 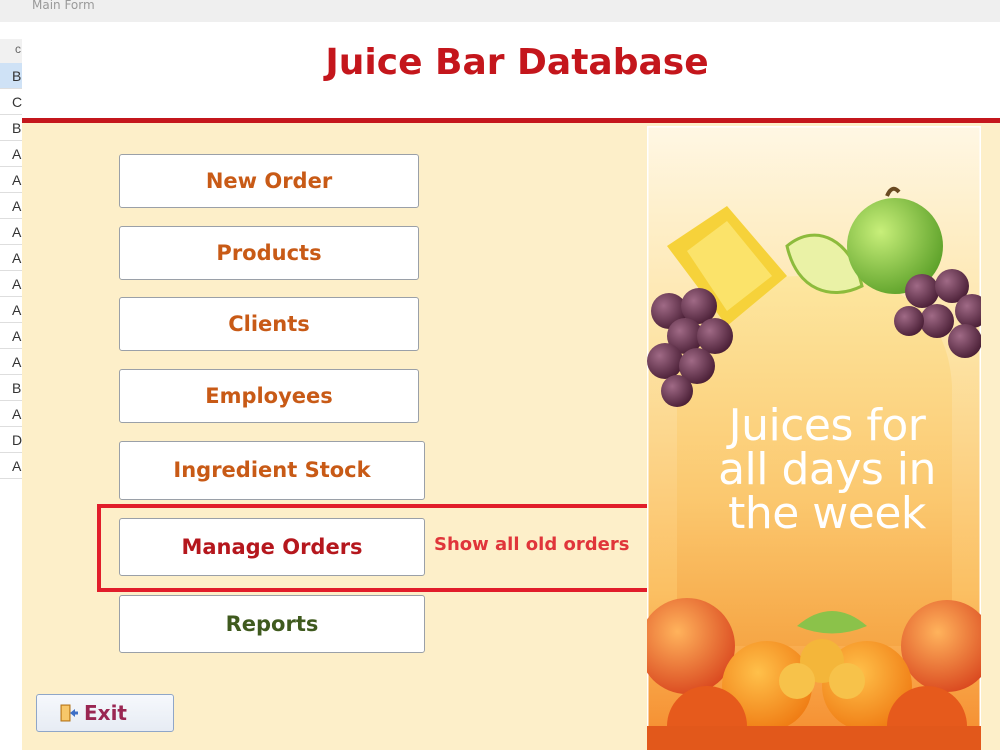 I want to click on employees-button: Employees, so click(x=269, y=396).